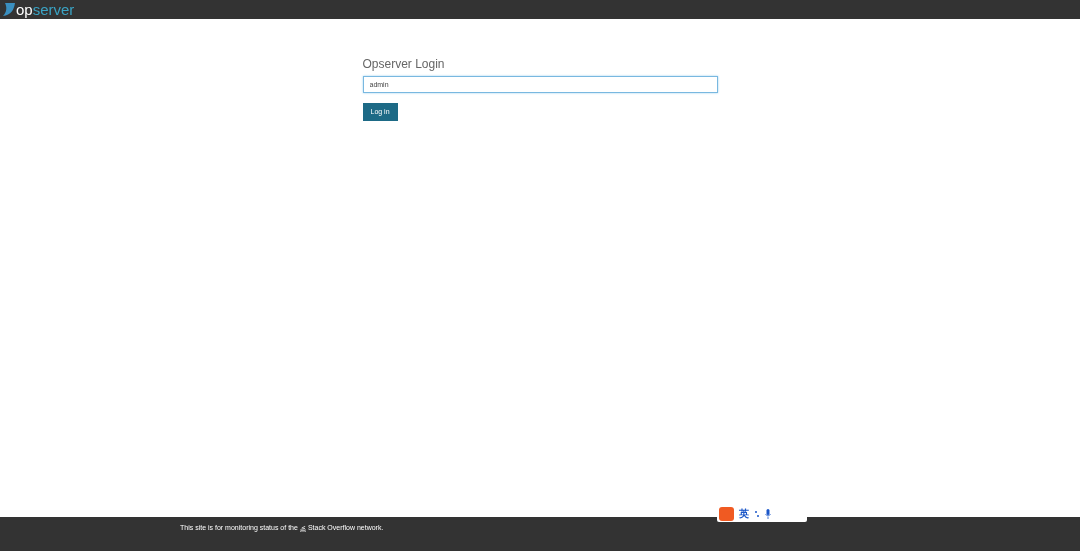 Image resolution: width=1080 pixels, height=551 pixels. I want to click on ime-logo-icon, so click(726, 513).